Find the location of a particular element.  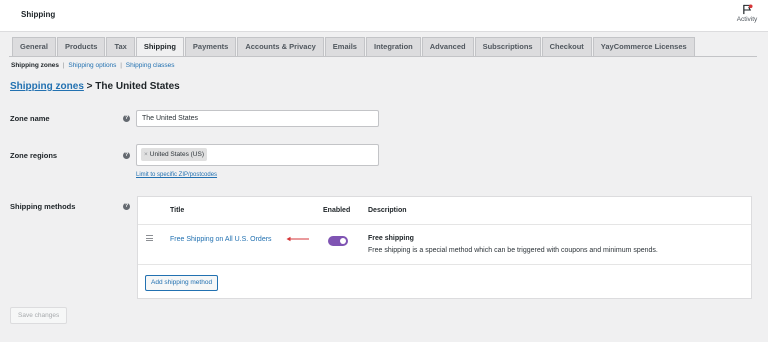

zone-name-input: The United States is located at coordinates (257, 118).